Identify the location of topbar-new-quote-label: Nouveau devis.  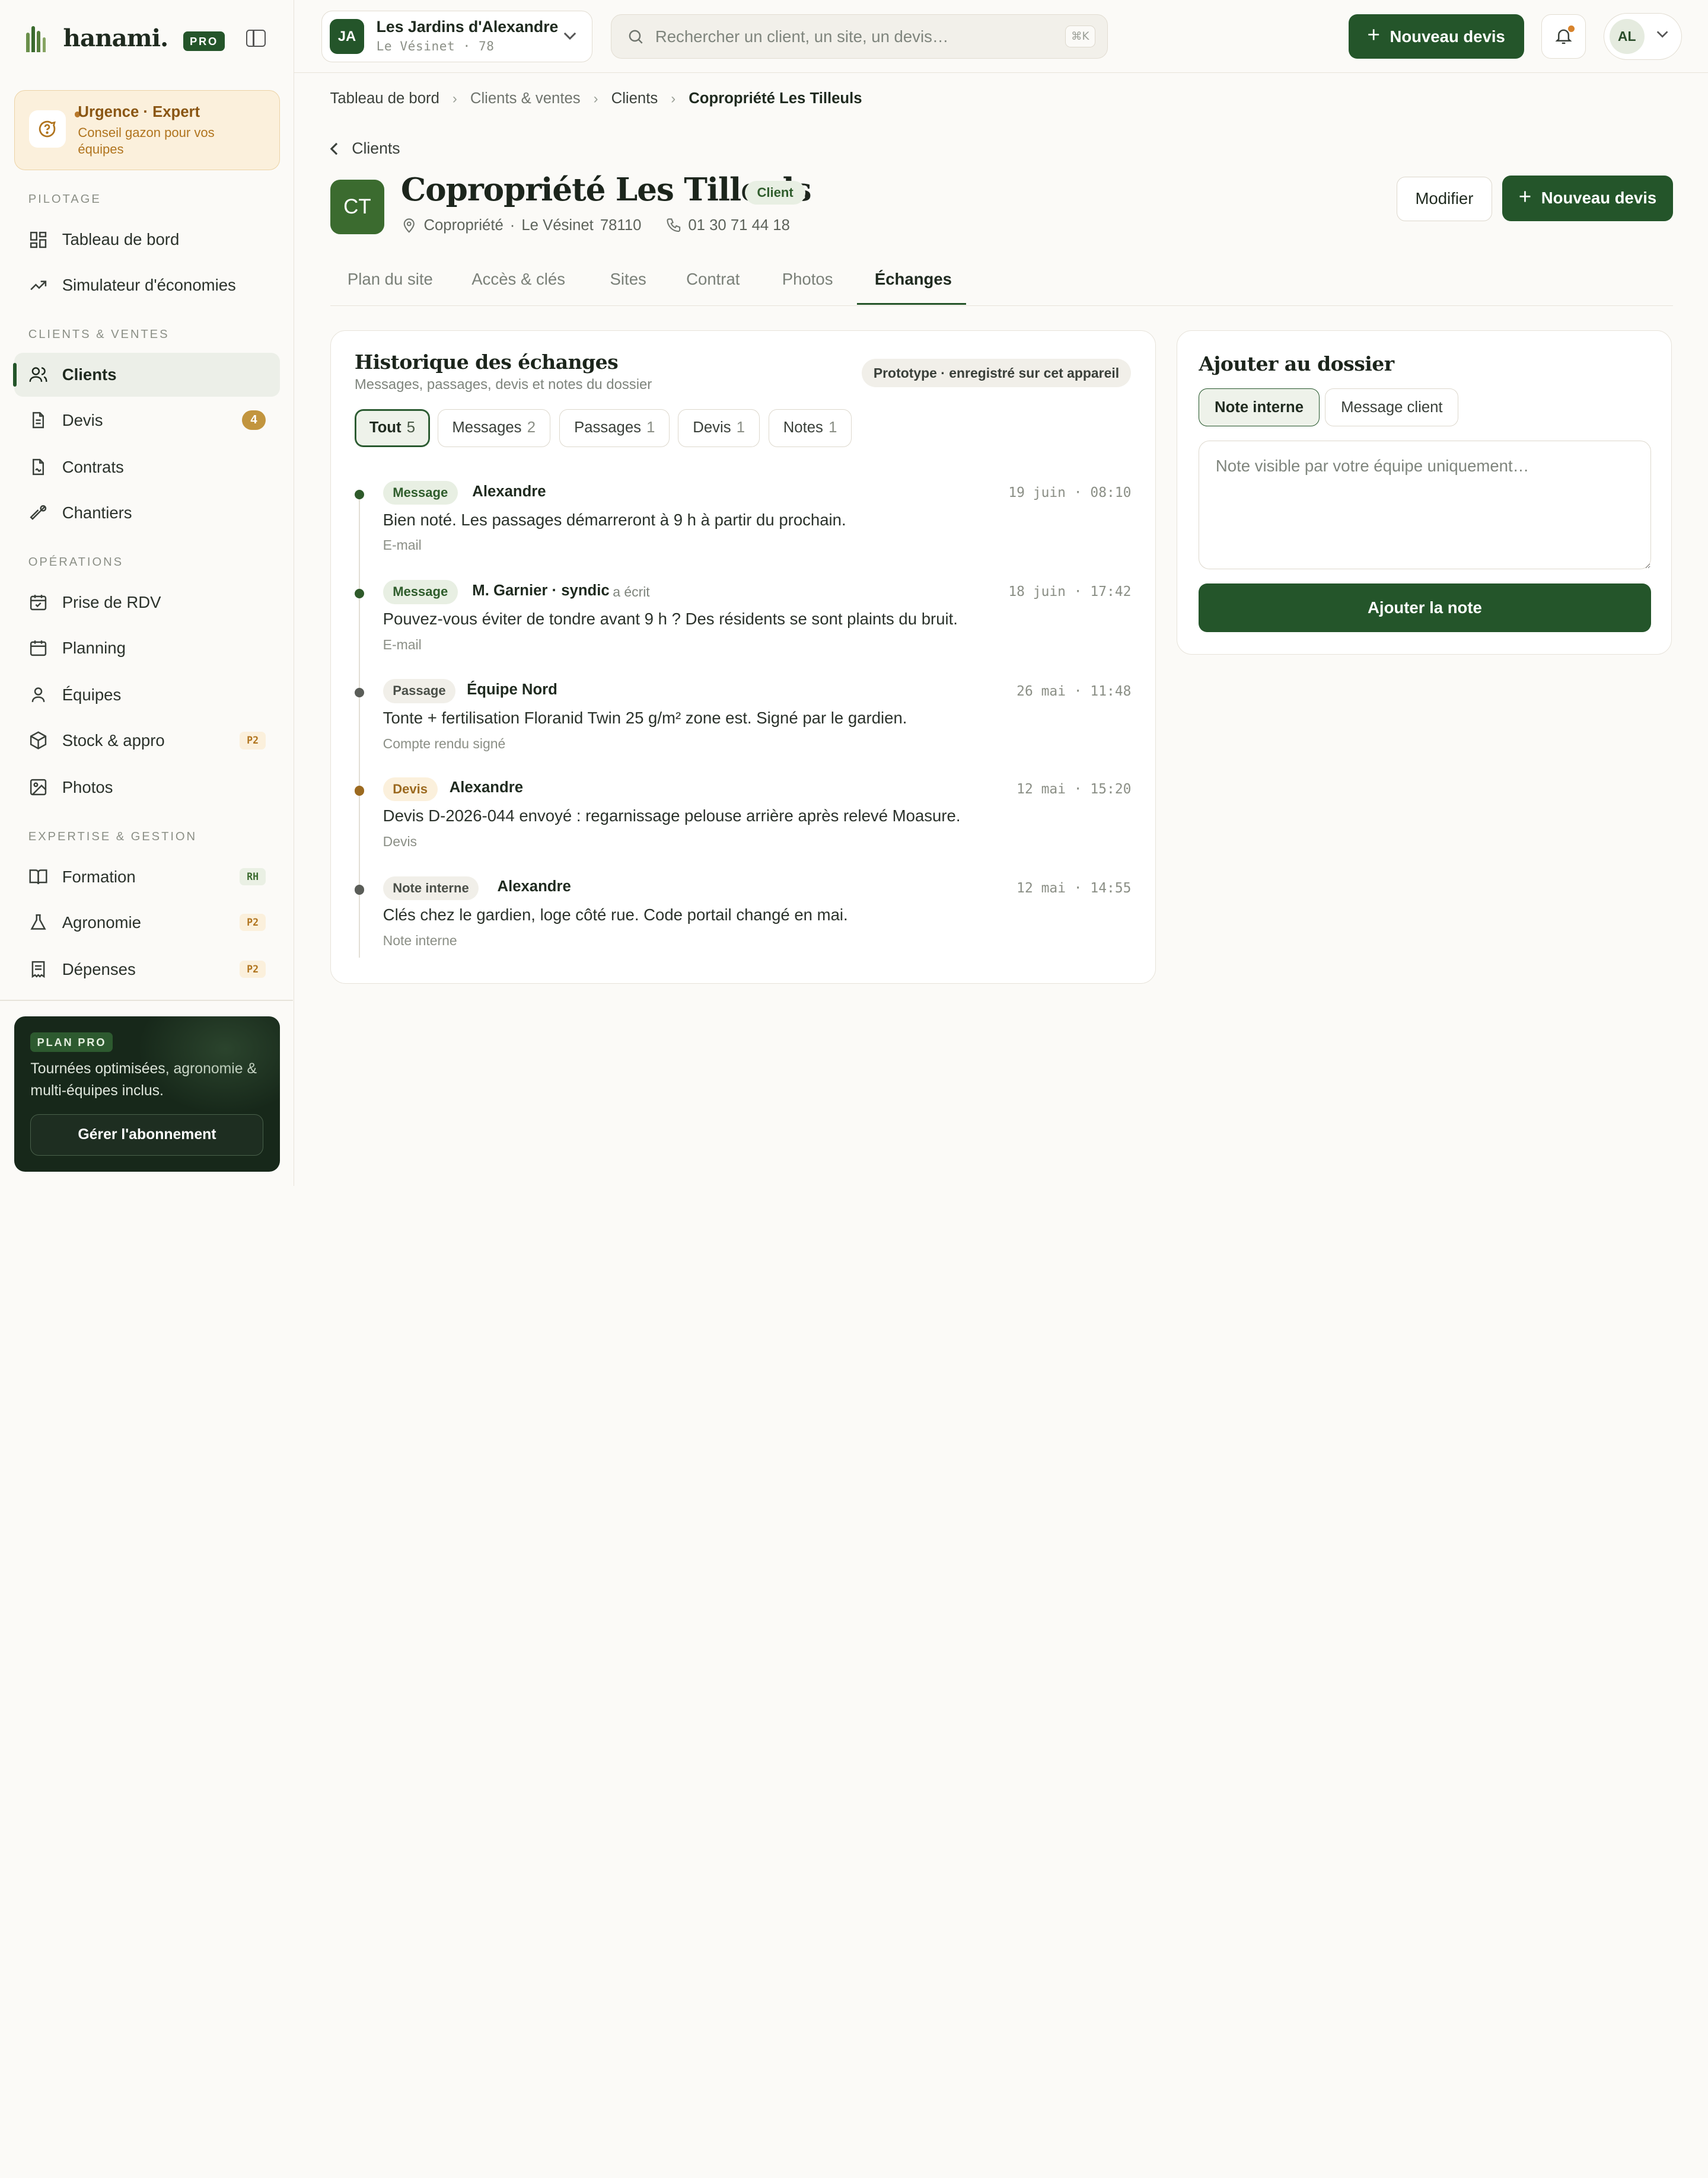
(1448, 36).